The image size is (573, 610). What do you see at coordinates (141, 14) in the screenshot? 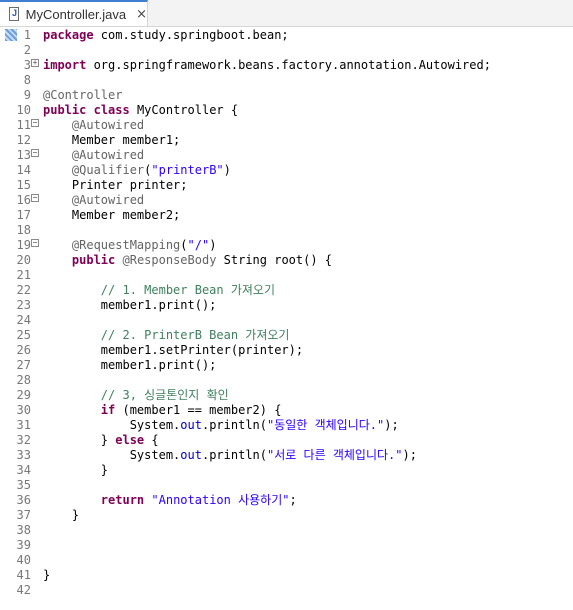
I see `close-icon: ×` at bounding box center [141, 14].